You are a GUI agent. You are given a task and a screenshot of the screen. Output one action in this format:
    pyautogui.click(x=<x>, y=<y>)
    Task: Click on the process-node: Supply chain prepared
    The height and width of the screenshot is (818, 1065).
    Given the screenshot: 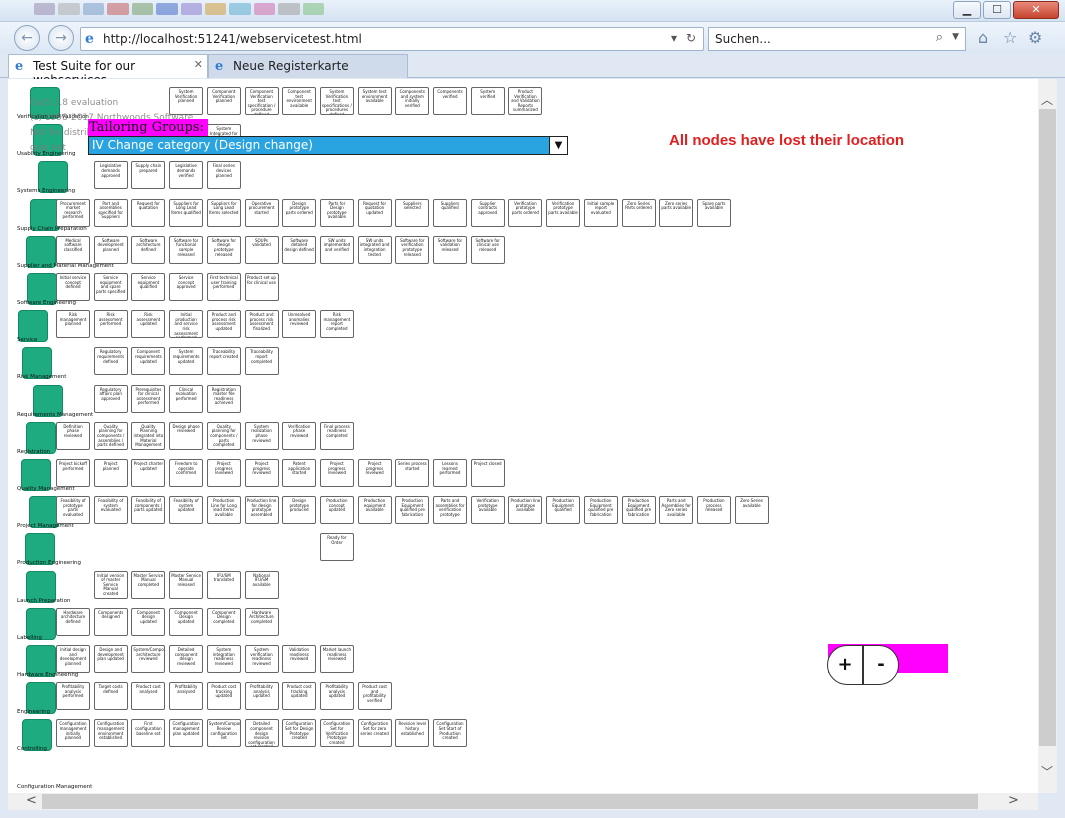 What is the action you would take?
    pyautogui.click(x=148, y=175)
    